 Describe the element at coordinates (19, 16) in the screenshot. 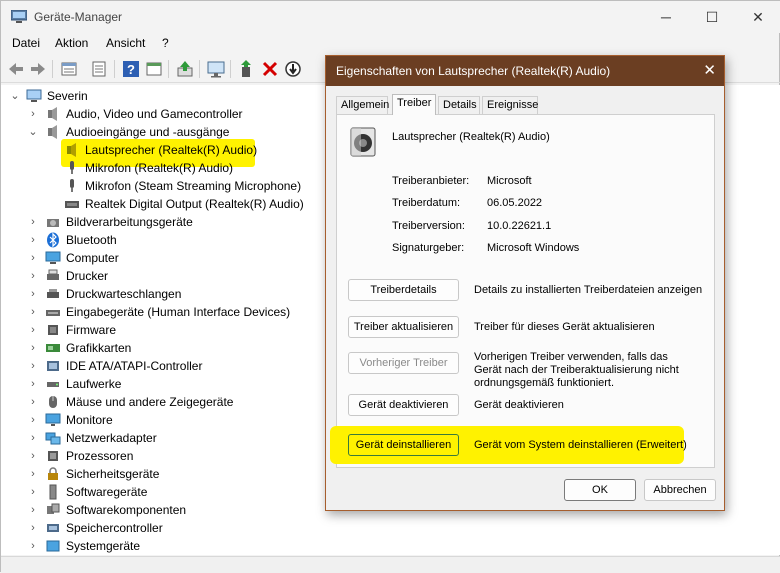

I see `device-manager-app-icon` at that location.